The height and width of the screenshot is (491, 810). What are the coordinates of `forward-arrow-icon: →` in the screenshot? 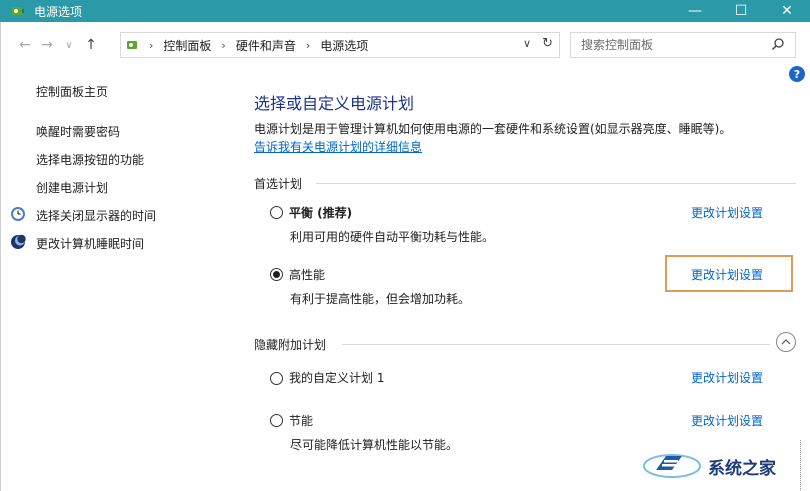 It's located at (47, 45).